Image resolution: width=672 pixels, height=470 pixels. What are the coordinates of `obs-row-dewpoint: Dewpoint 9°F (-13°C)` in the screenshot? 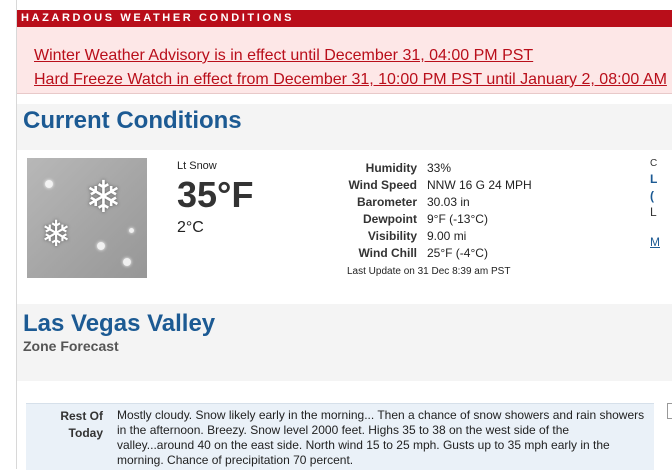 It's located at (344, 220).